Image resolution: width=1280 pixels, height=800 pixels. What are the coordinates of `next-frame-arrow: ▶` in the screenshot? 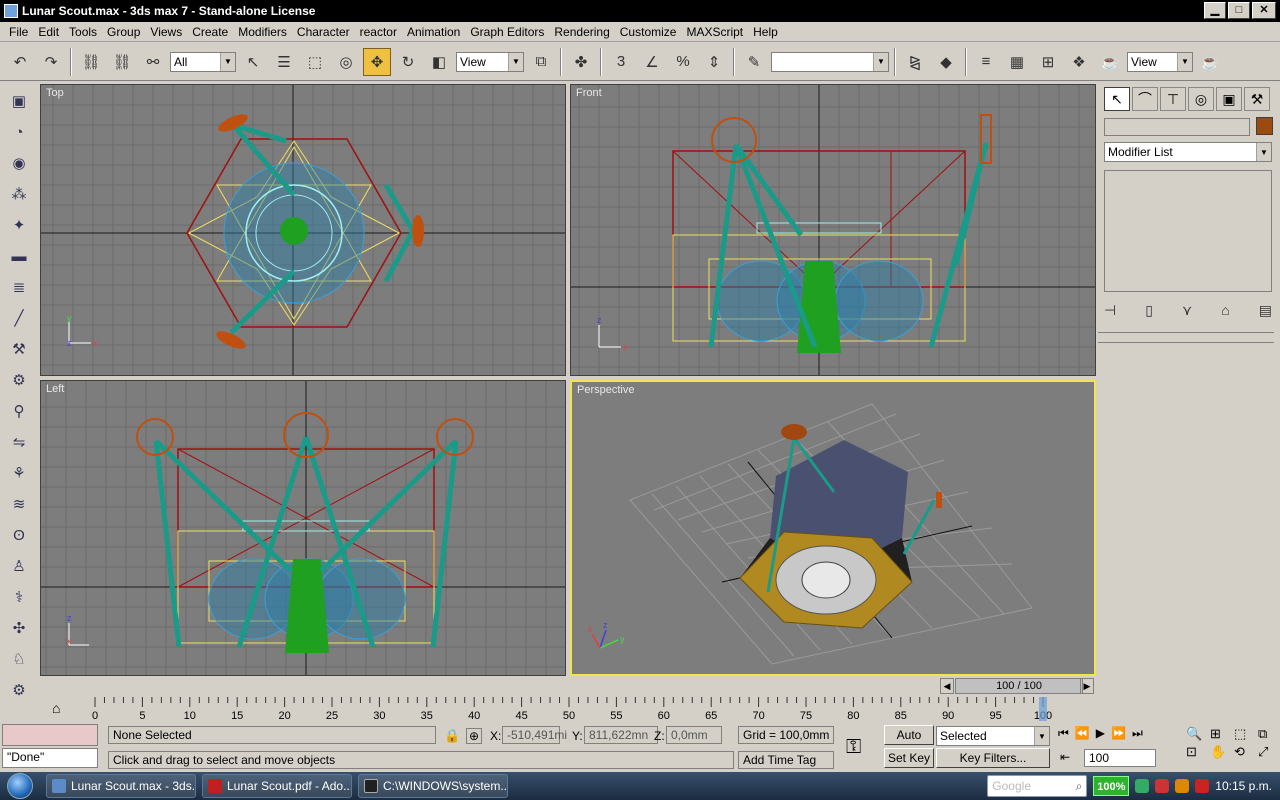 It's located at (1087, 686).